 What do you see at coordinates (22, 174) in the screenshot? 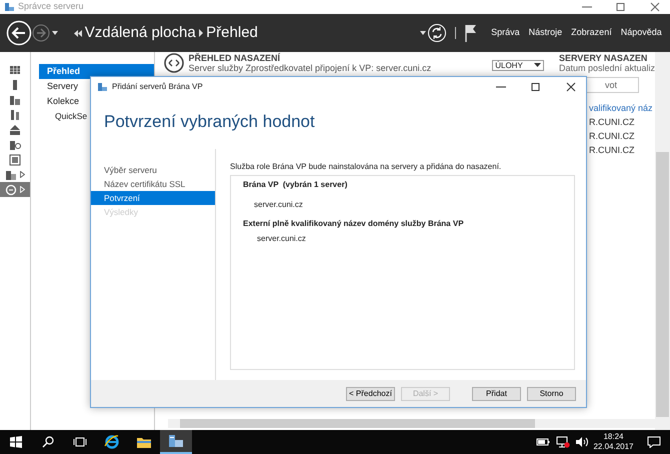
I see `expand-icon` at bounding box center [22, 174].